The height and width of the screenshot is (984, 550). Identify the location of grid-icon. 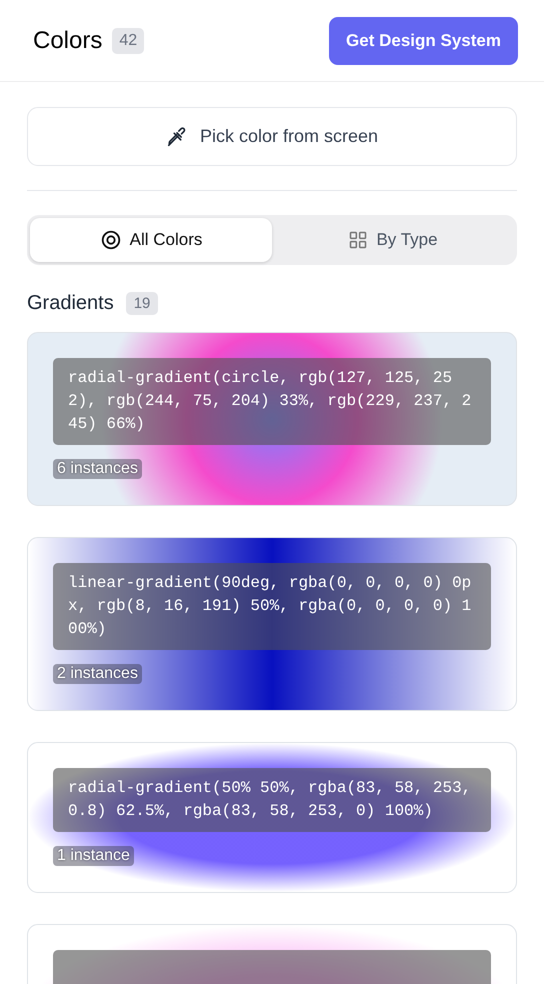
(358, 240).